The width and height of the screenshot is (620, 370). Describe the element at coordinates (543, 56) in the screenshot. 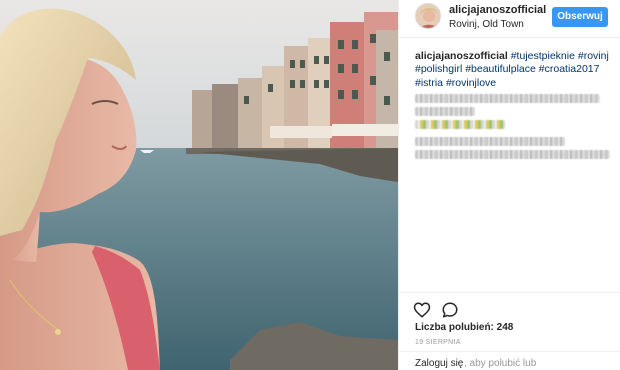

I see `hashtag: #tujestpieknie` at that location.